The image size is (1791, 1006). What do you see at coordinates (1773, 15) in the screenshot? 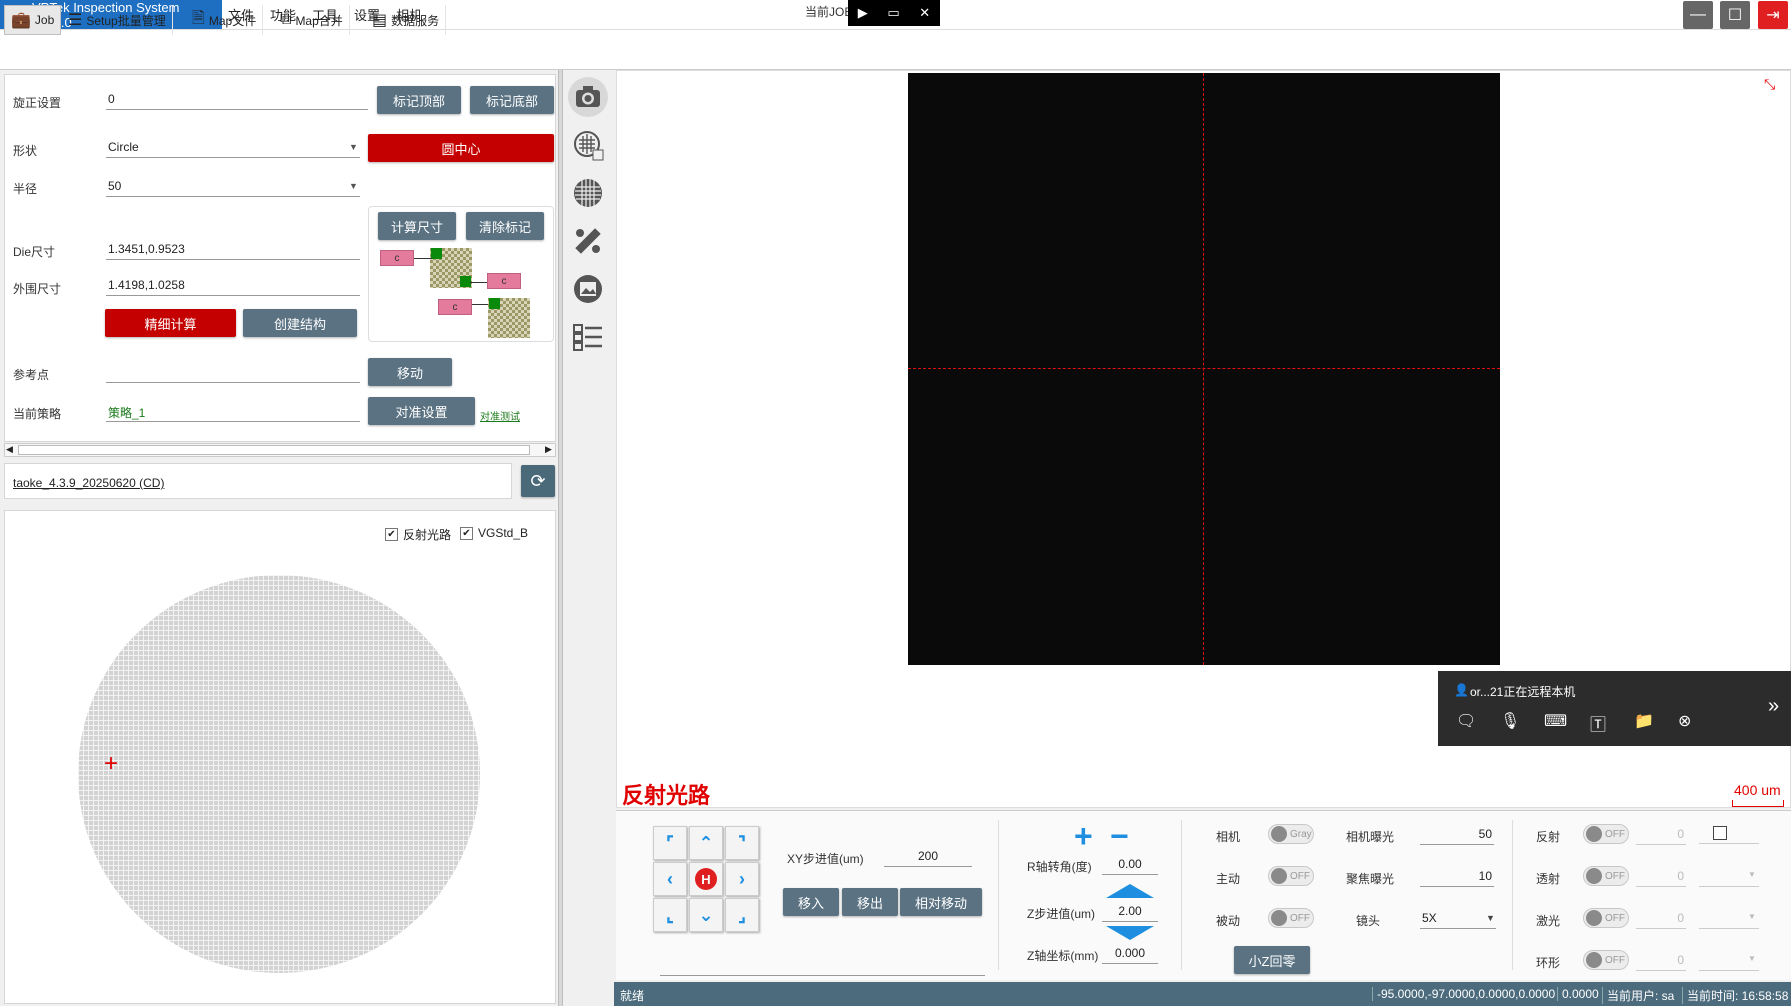
I see `exit-button: ⇥` at bounding box center [1773, 15].